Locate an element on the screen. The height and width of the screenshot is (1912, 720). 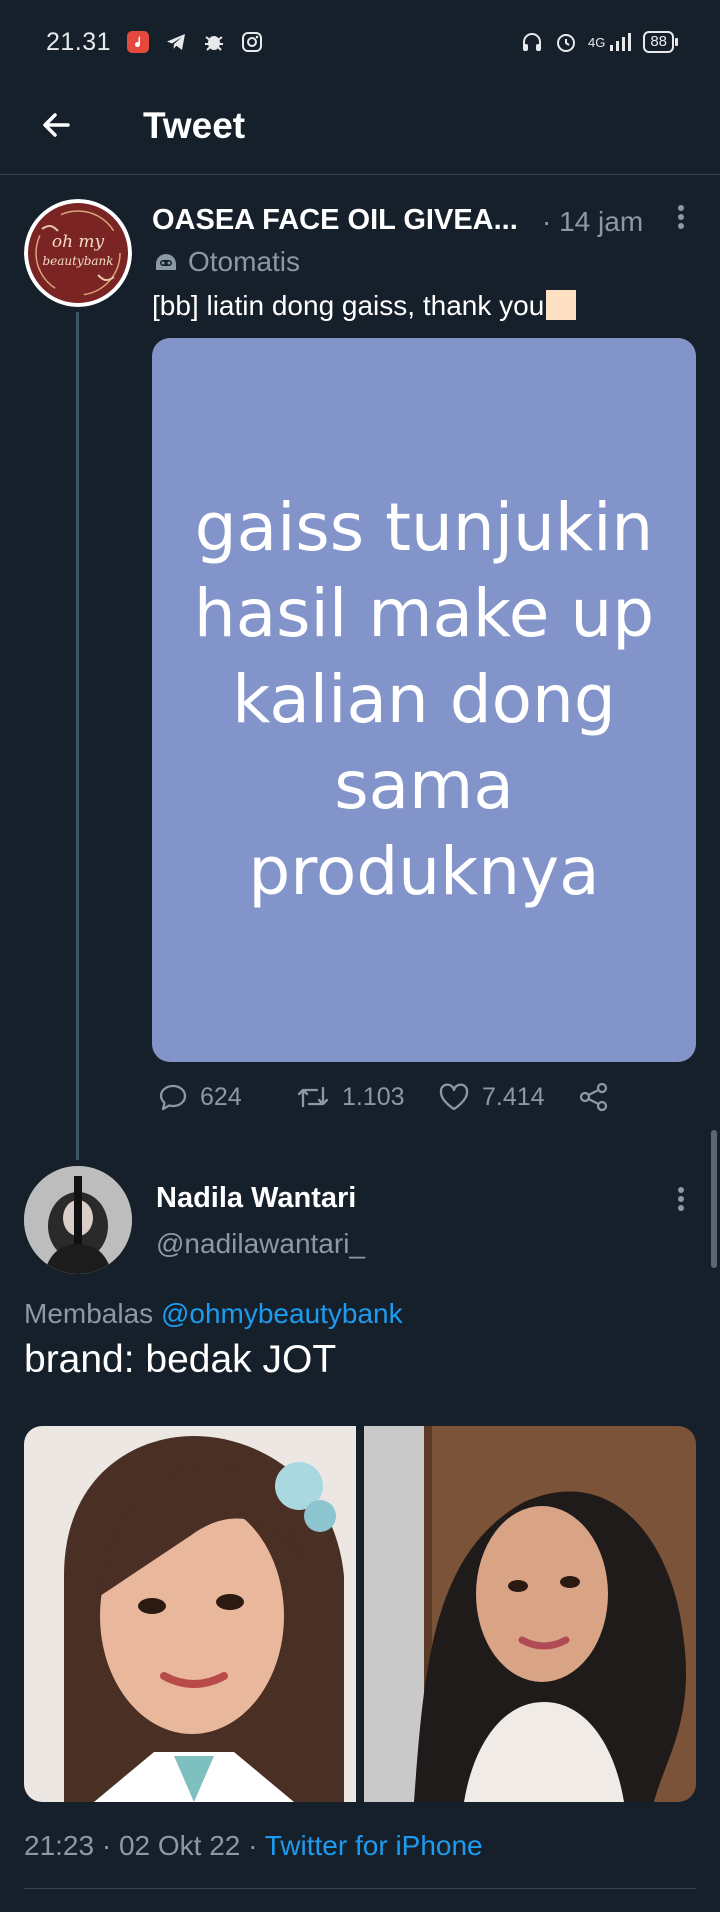
reply-icon is located at coordinates (173, 1097).